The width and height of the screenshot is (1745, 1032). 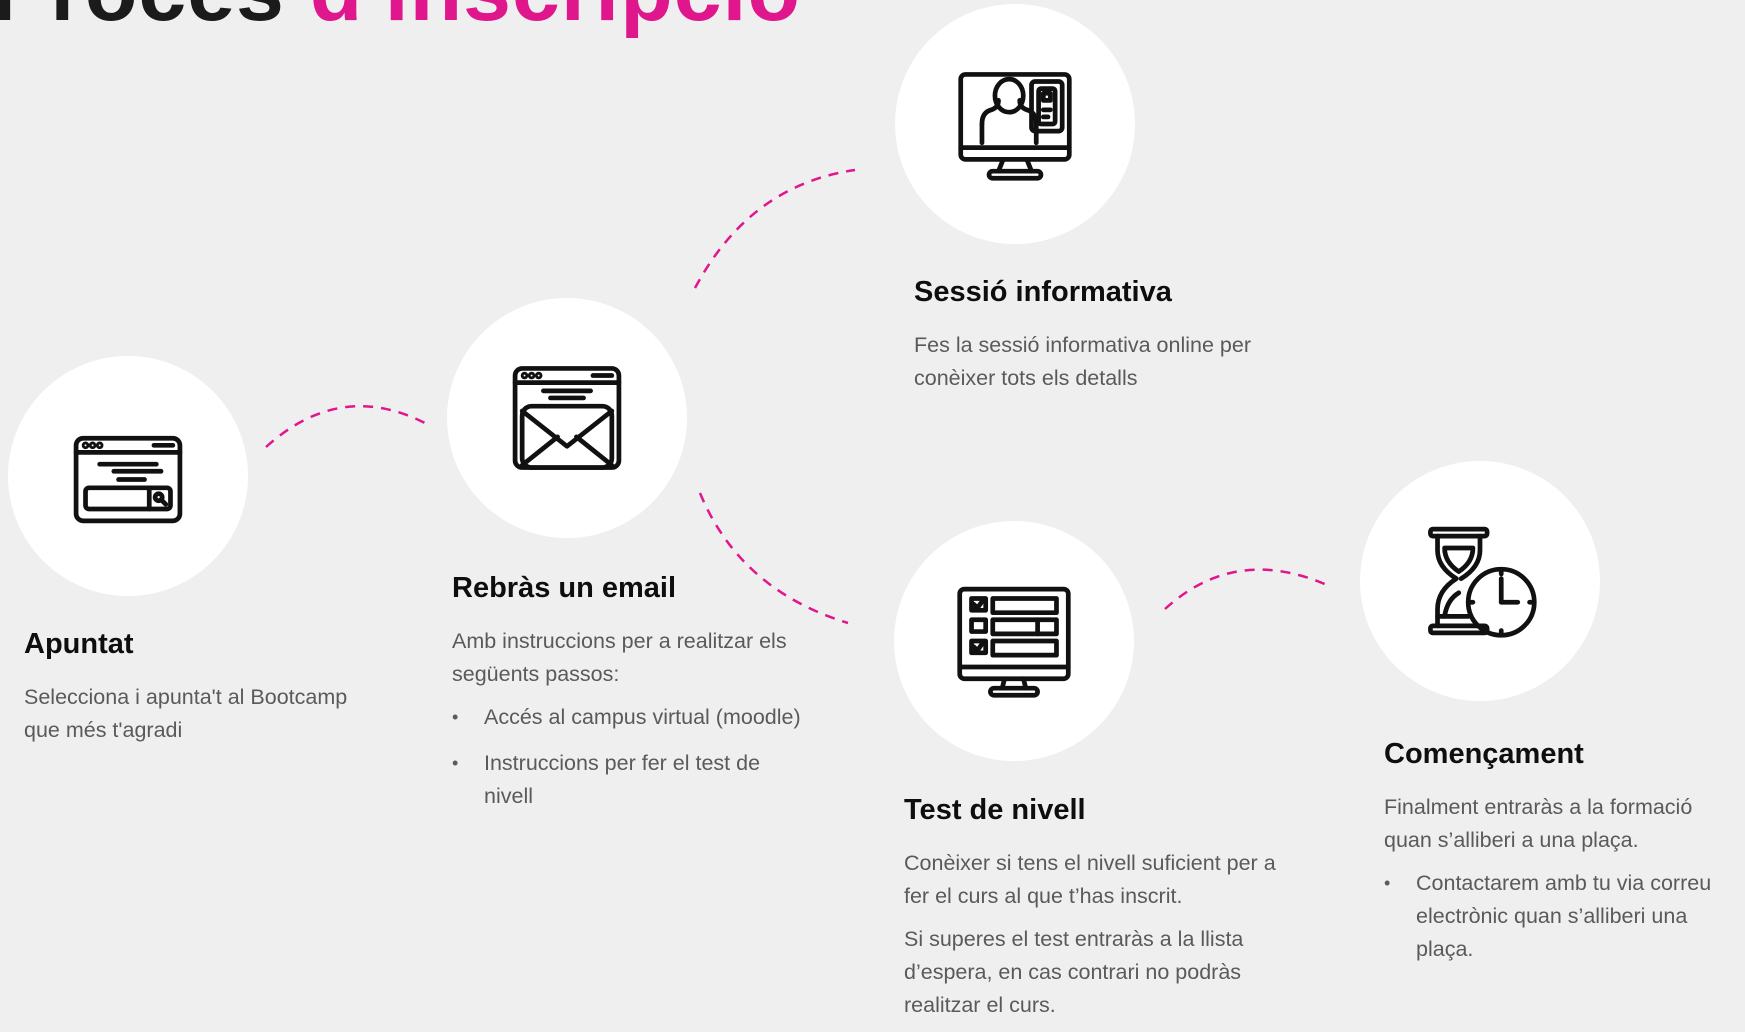 I want to click on browser-search-icon, so click(x=128, y=479).